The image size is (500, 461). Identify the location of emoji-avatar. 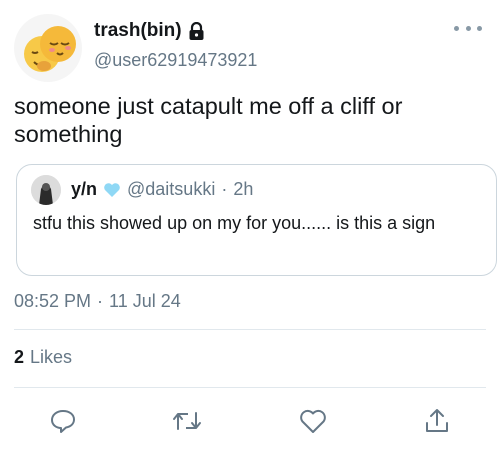
(50, 49).